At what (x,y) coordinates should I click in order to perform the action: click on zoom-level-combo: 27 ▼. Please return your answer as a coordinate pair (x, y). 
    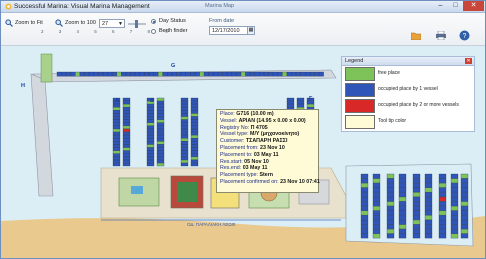
    Looking at the image, I should click on (112, 23).